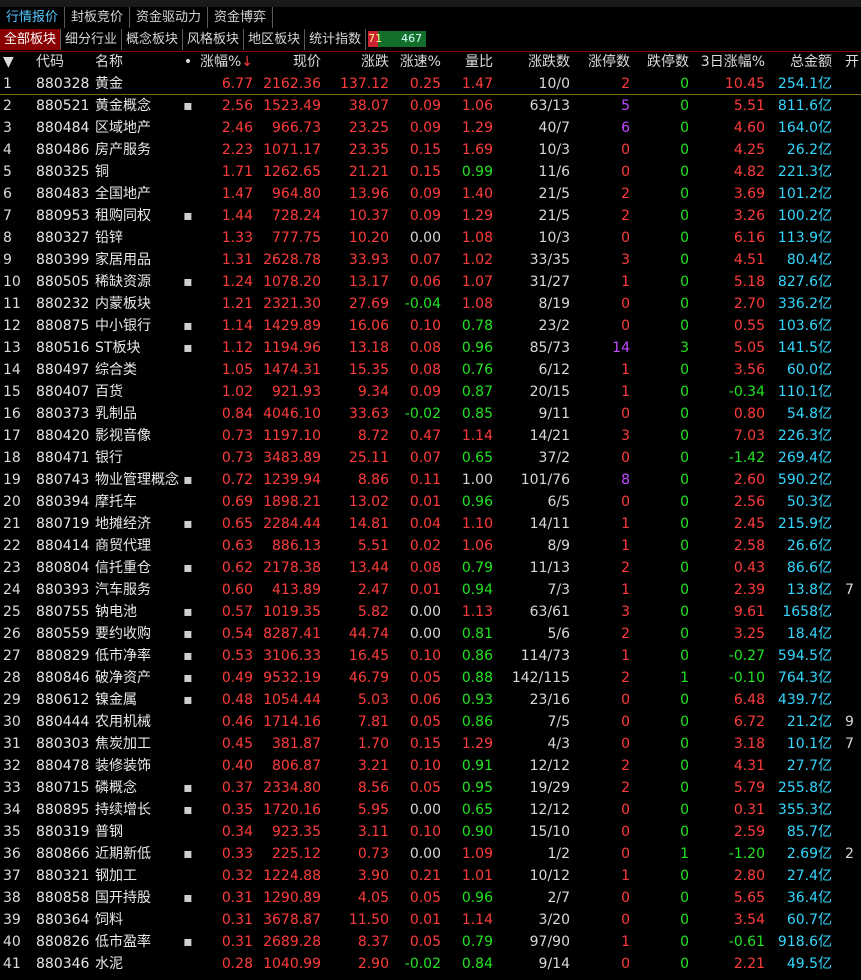 The image size is (861, 980). I want to click on change: 5.95, so click(373, 810).